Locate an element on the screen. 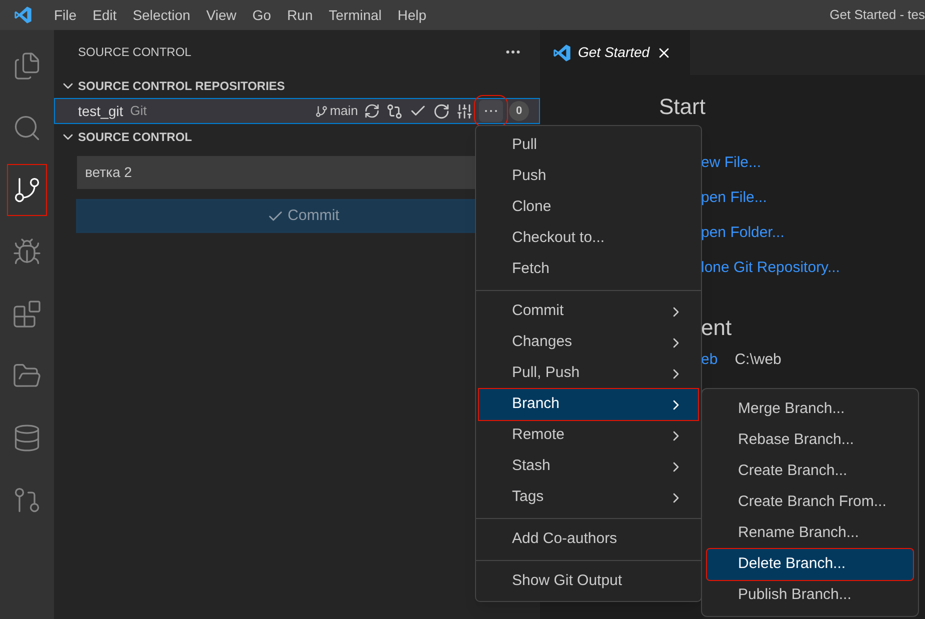  menu-bar-item: Go is located at coordinates (262, 15).